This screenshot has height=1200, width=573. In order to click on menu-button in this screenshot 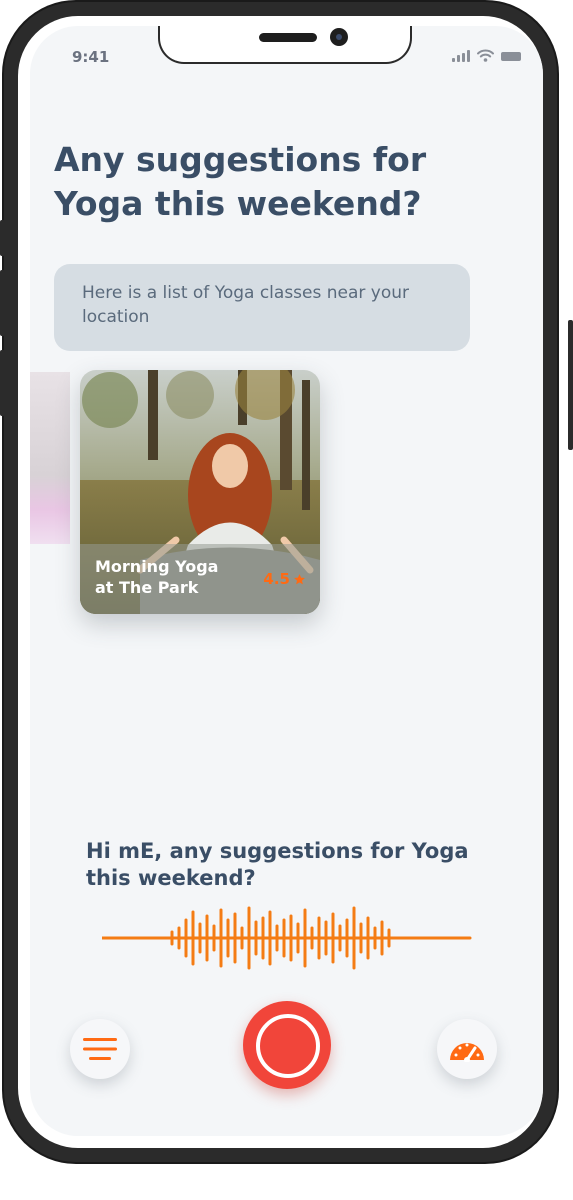, I will do `click(100, 1049)`.